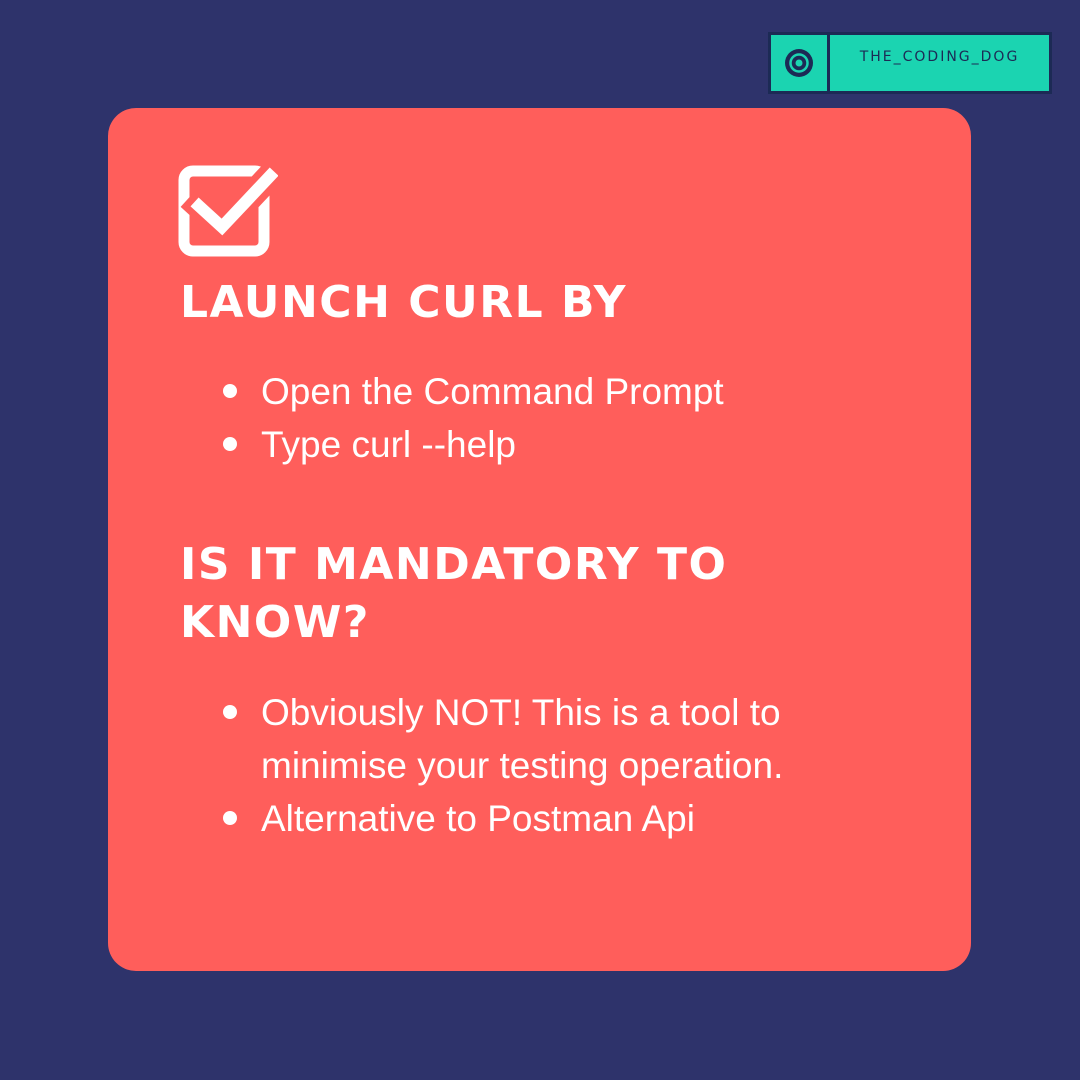  Describe the element at coordinates (454, 593) in the screenshot. I see `section-heading-mandatory: IS IT MANDATORY TO KNOW?` at that location.